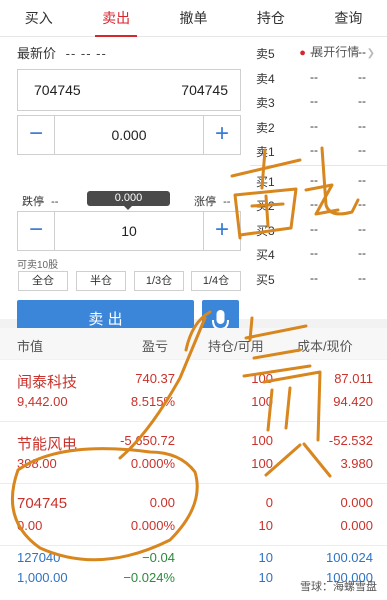 Image resolution: width=387 pixels, height=600 pixels. What do you see at coordinates (356, 502) in the screenshot?
I see `holding-cost: 0.000` at bounding box center [356, 502].